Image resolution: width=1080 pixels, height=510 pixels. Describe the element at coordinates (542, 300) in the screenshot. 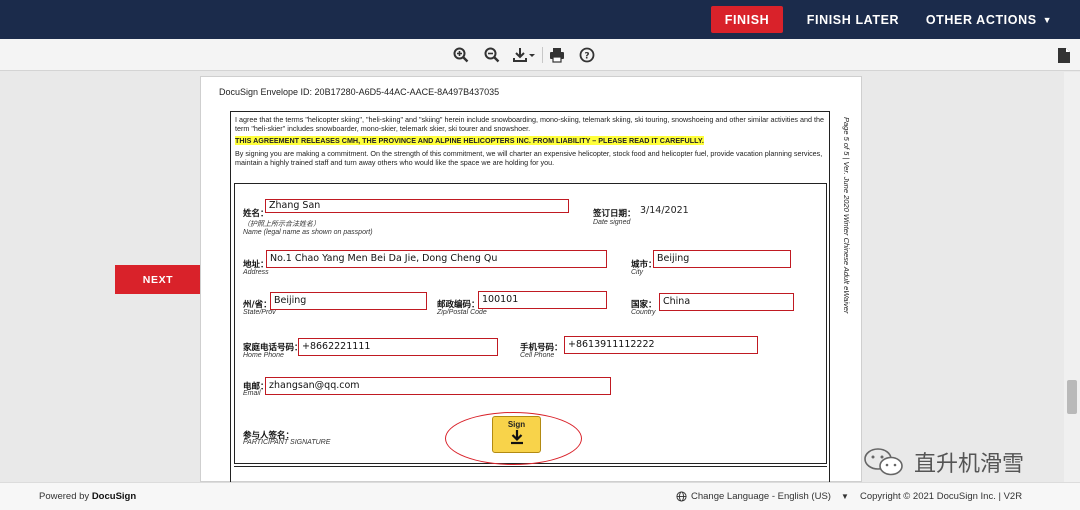

I see `zip-field: 100101` at that location.